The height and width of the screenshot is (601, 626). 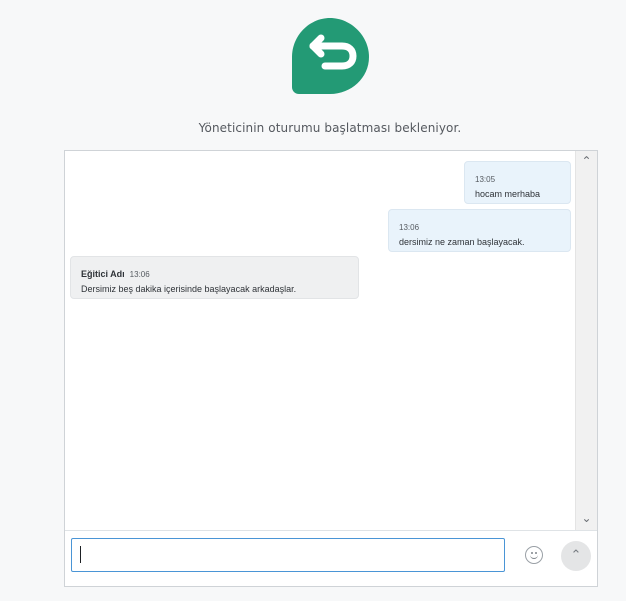 I want to click on smiley-mouth, so click(x=534, y=556).